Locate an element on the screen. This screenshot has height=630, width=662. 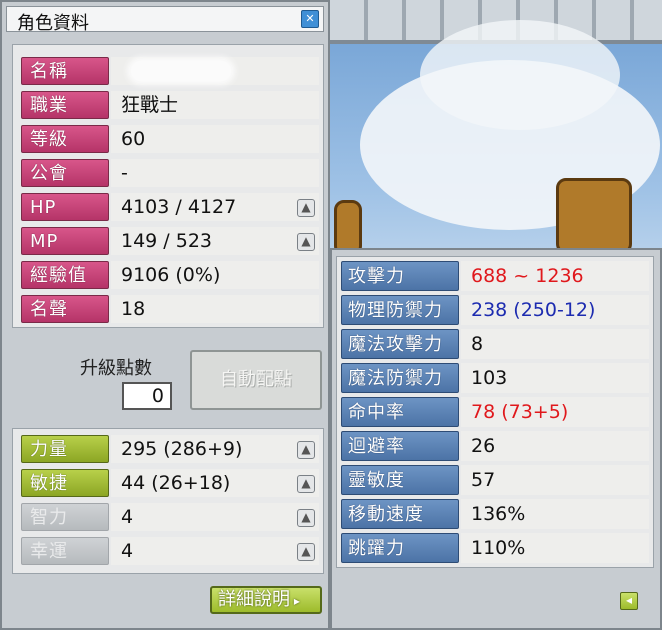
detail-label: 魔法攻擊力 is located at coordinates (400, 344).